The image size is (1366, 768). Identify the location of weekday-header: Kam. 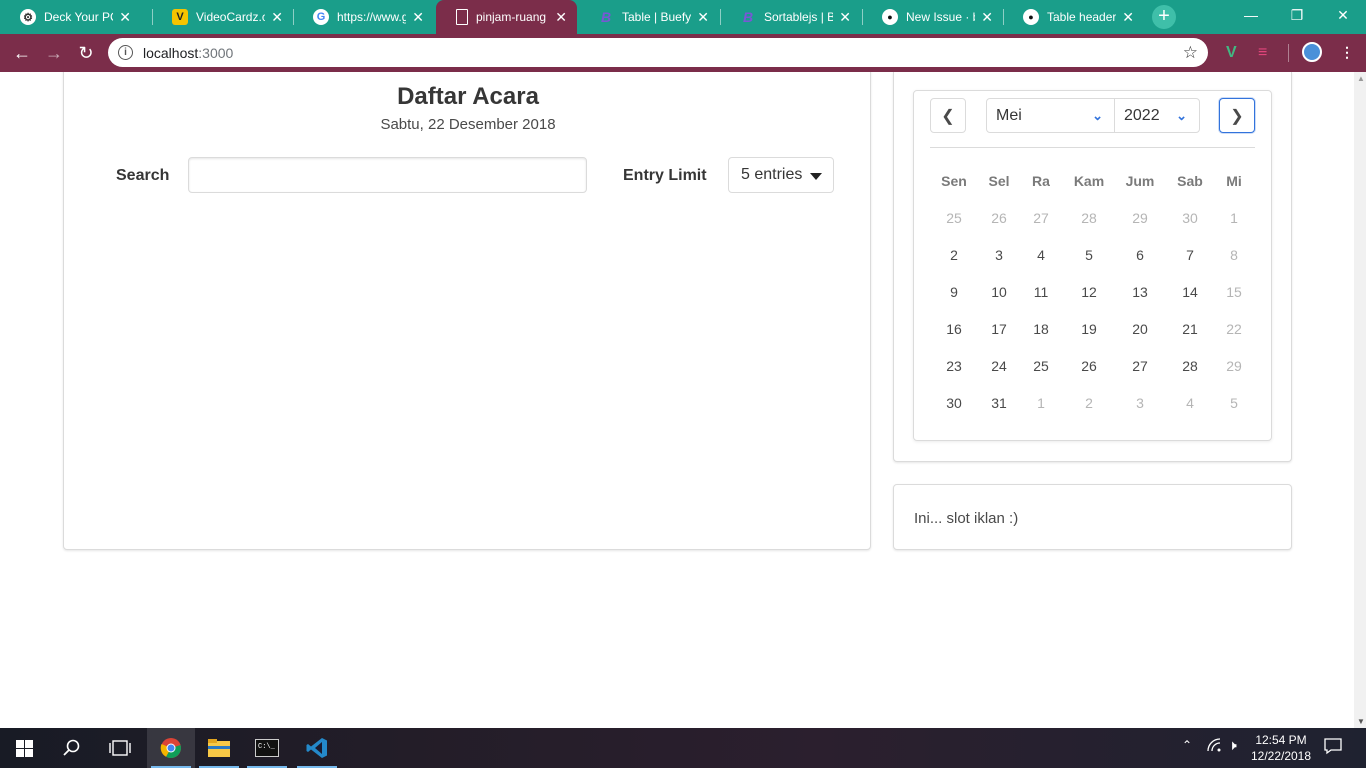
(1089, 181).